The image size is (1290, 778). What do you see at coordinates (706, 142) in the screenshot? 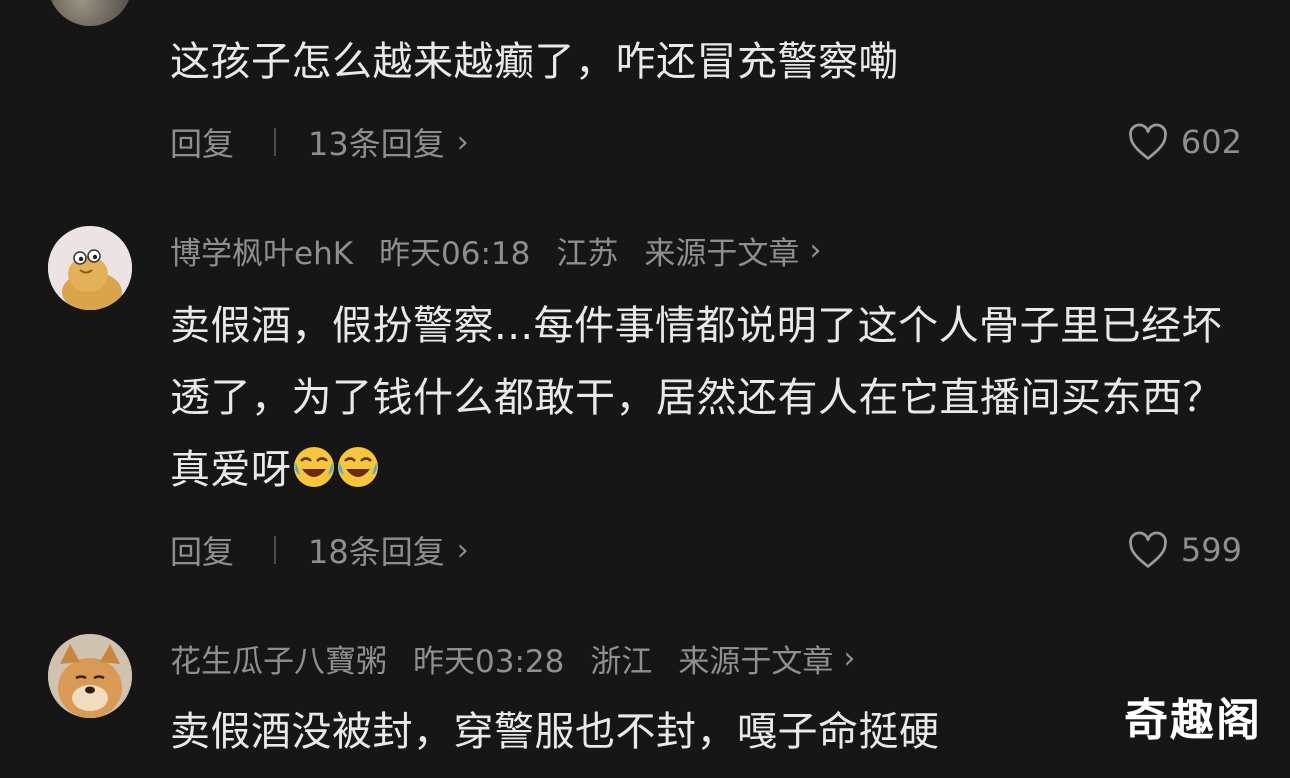
I see `comment-actions: 回复 13条回复 › 602` at bounding box center [706, 142].